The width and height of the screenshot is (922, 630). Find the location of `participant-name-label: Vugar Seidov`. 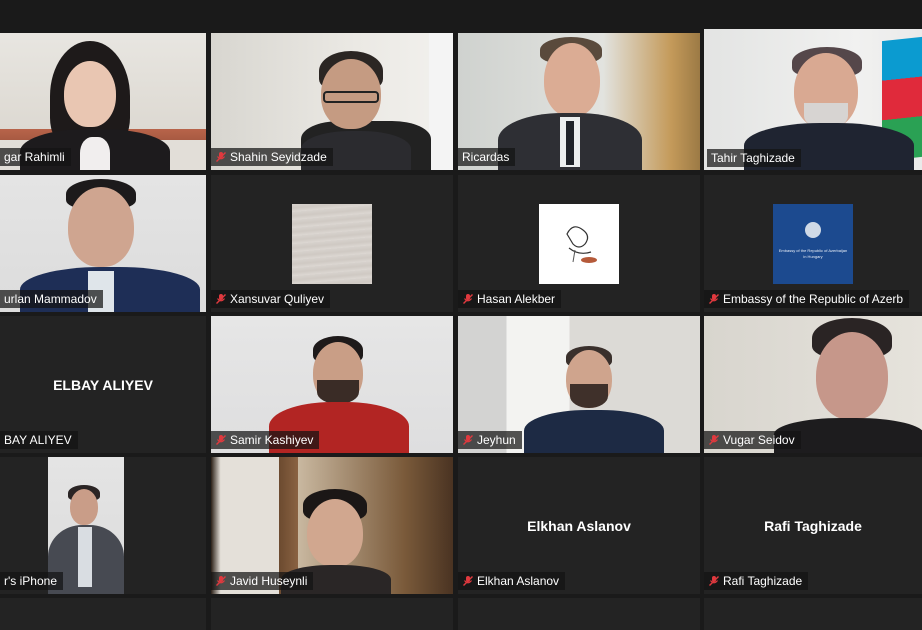

participant-name-label: Vugar Seidov is located at coordinates (752, 440).